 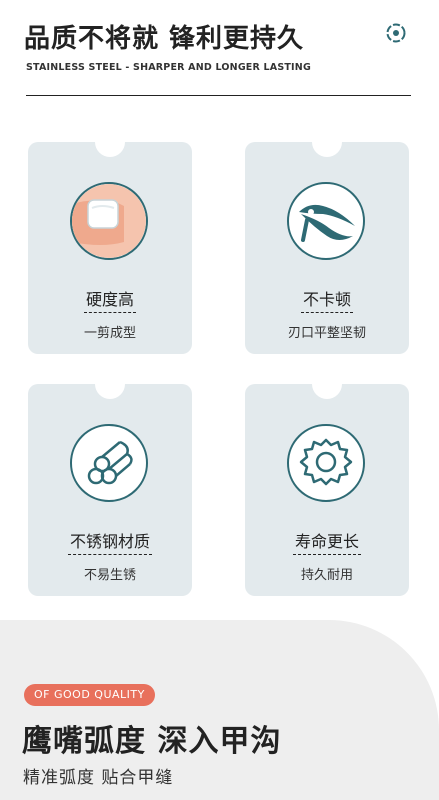 I want to click on clipper-icon, so click(x=327, y=223).